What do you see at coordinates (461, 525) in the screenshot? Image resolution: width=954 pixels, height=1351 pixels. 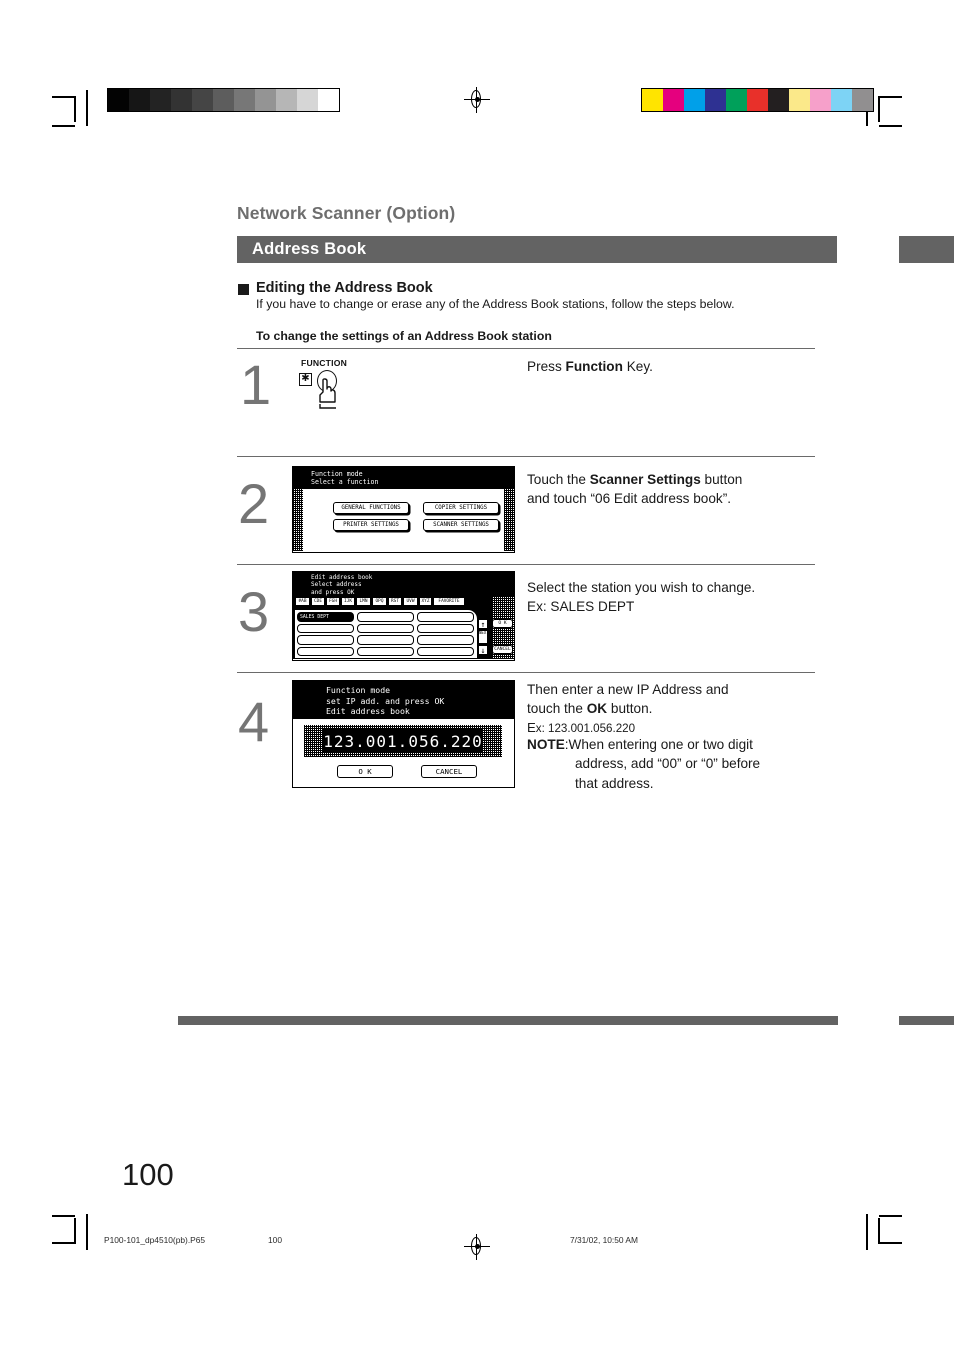 I see `lcd2-button-scanner-settings: SCANNER SETTINGS` at bounding box center [461, 525].